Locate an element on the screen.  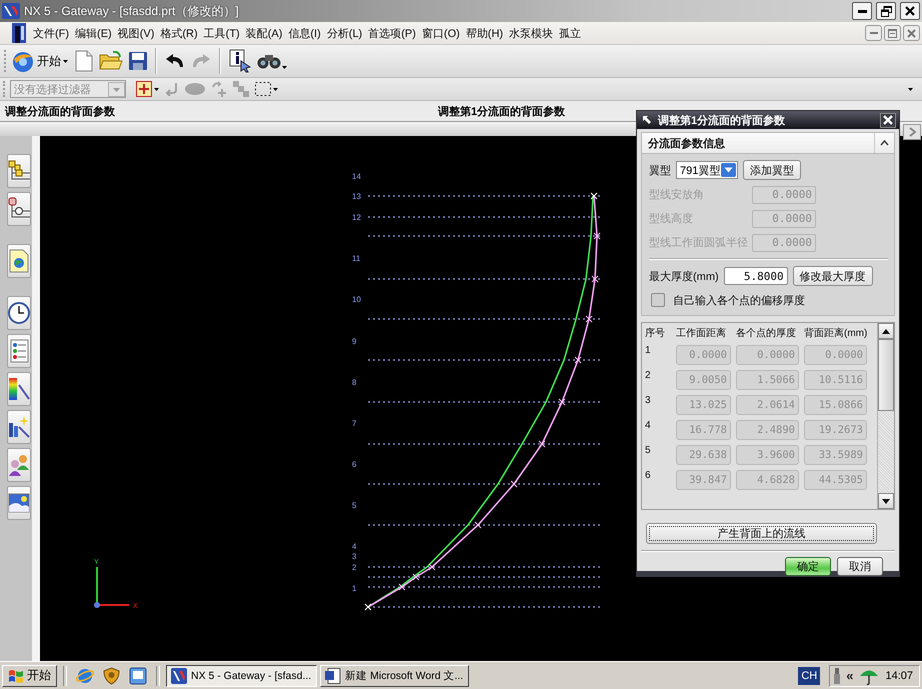
clock-text: 14:07 is located at coordinates (899, 676).